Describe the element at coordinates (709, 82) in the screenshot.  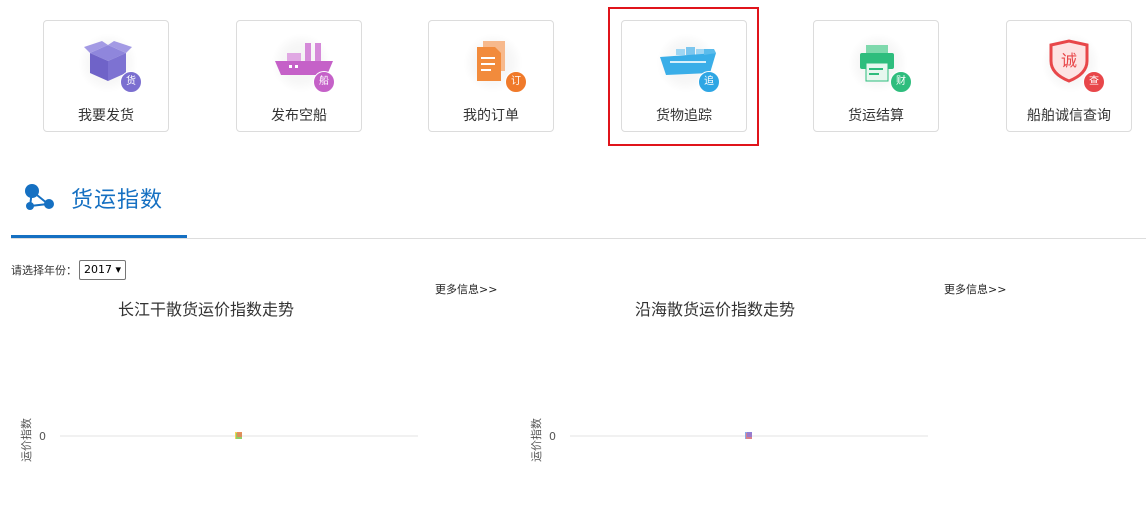
I see `tile-badge: 追` at that location.